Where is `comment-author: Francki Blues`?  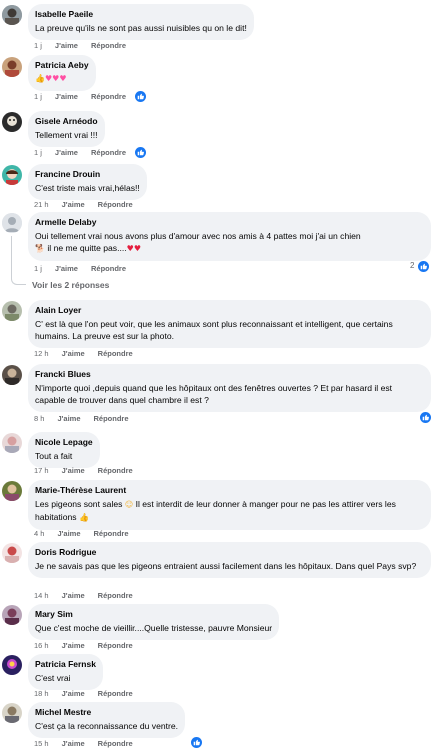 comment-author: Francki Blues is located at coordinates (229, 374).